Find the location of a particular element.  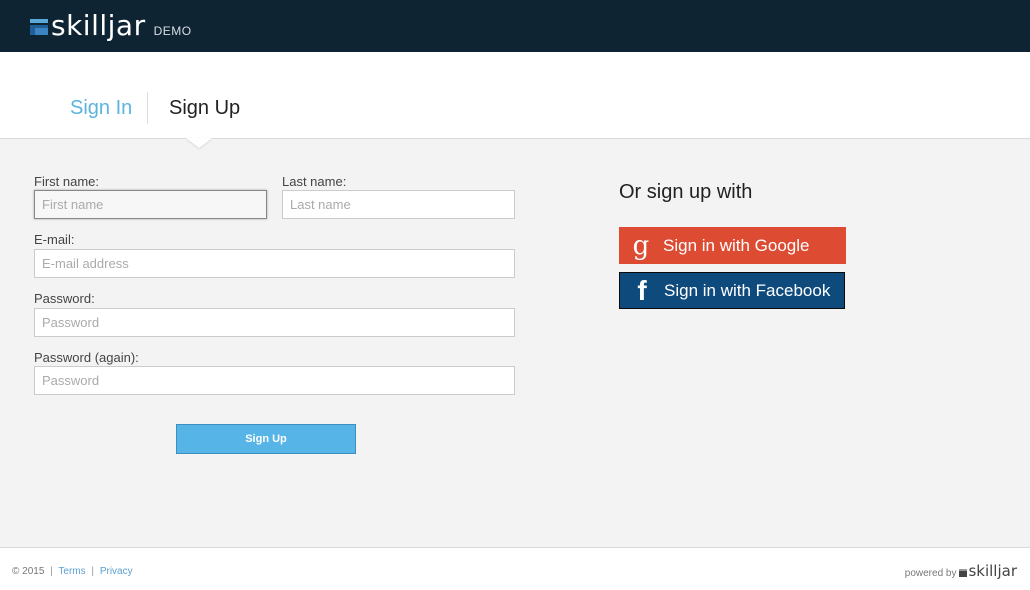

password-again-label: Password (again): is located at coordinates (86, 357).